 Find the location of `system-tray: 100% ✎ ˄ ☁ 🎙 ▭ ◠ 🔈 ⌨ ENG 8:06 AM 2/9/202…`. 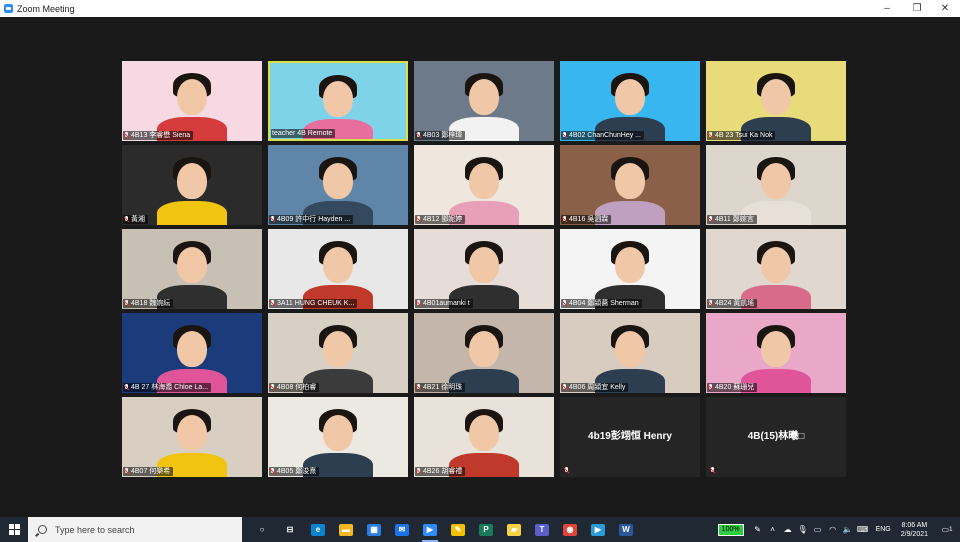

system-tray: 100% ✎ ˄ ☁ 🎙 ▭ ◠ 🔈 ⌨ ENG 8:06 AM 2/9/202… is located at coordinates (838, 529).